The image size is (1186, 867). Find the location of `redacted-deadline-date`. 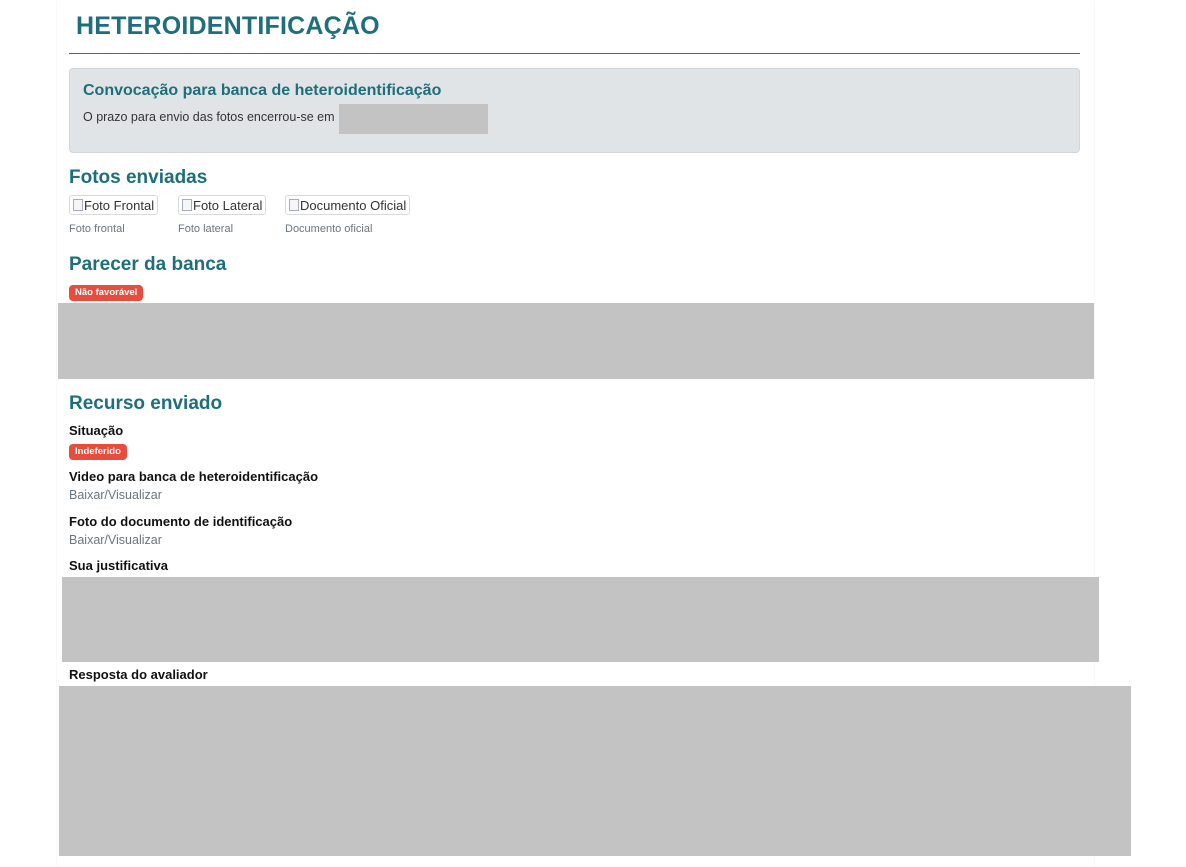

redacted-deadline-date is located at coordinates (413, 119).